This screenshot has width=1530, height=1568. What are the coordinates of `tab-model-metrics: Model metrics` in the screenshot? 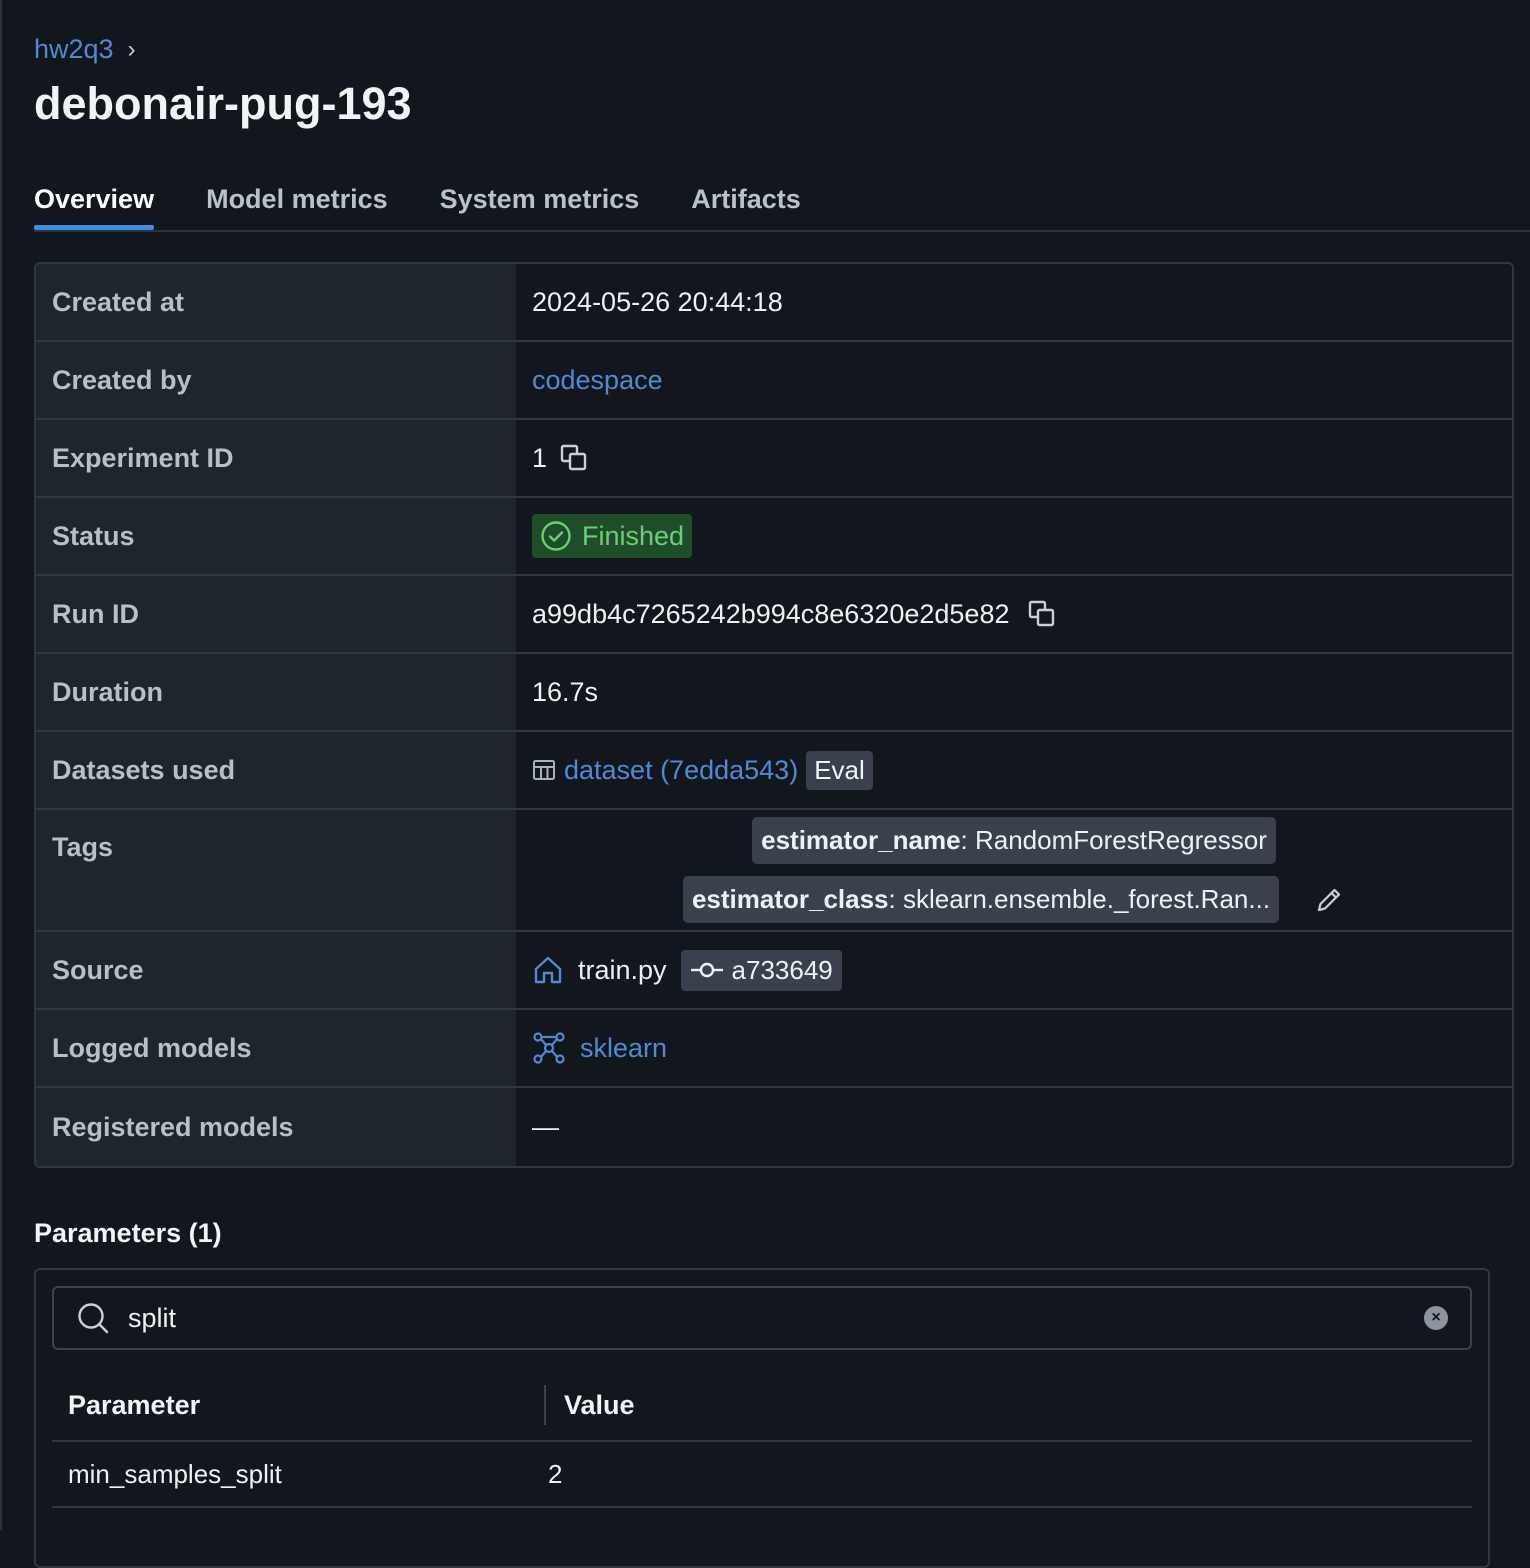 It's located at (297, 203).